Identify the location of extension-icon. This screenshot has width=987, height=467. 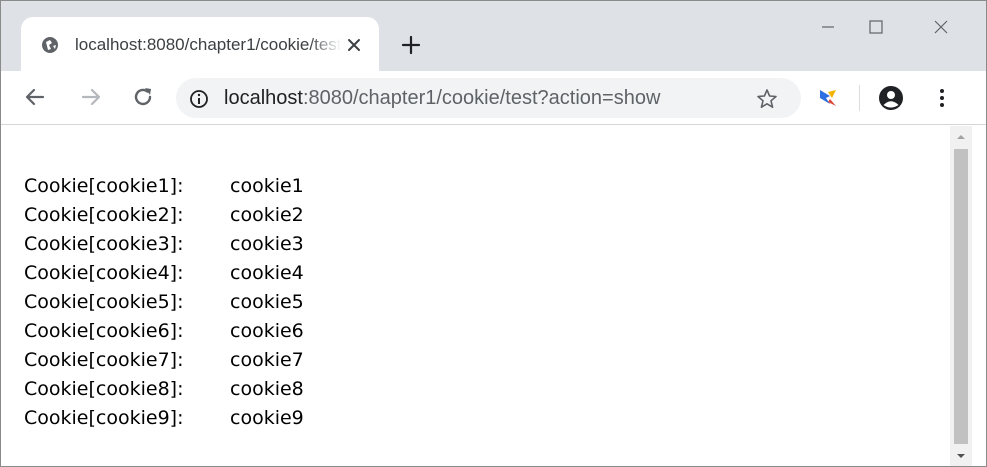
(828, 98).